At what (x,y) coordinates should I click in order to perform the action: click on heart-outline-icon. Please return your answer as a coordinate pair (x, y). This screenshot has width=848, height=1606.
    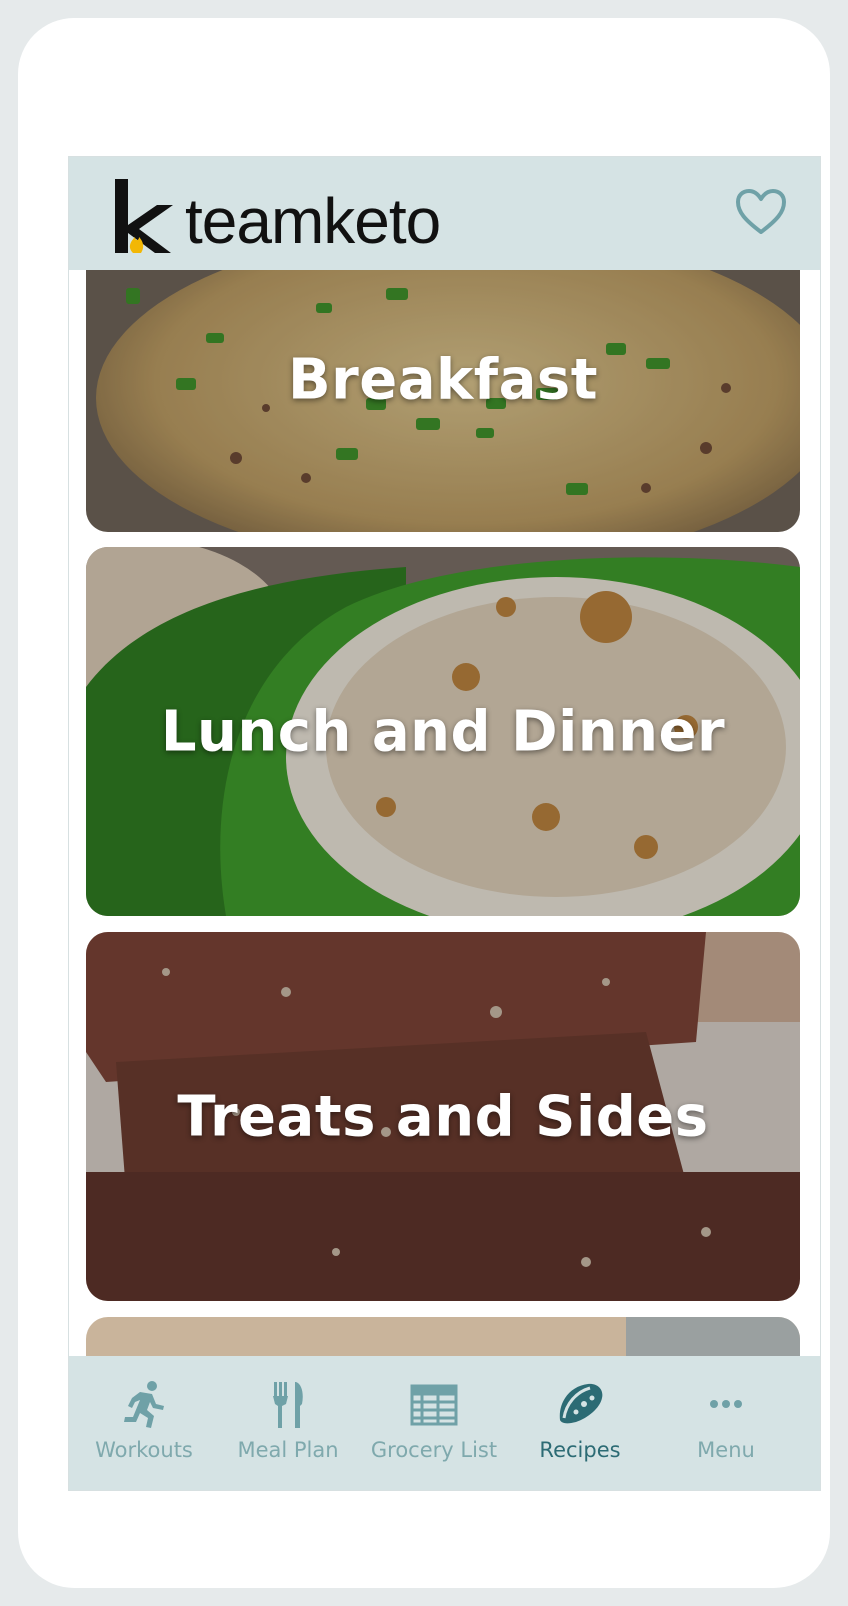
    Looking at the image, I should click on (761, 211).